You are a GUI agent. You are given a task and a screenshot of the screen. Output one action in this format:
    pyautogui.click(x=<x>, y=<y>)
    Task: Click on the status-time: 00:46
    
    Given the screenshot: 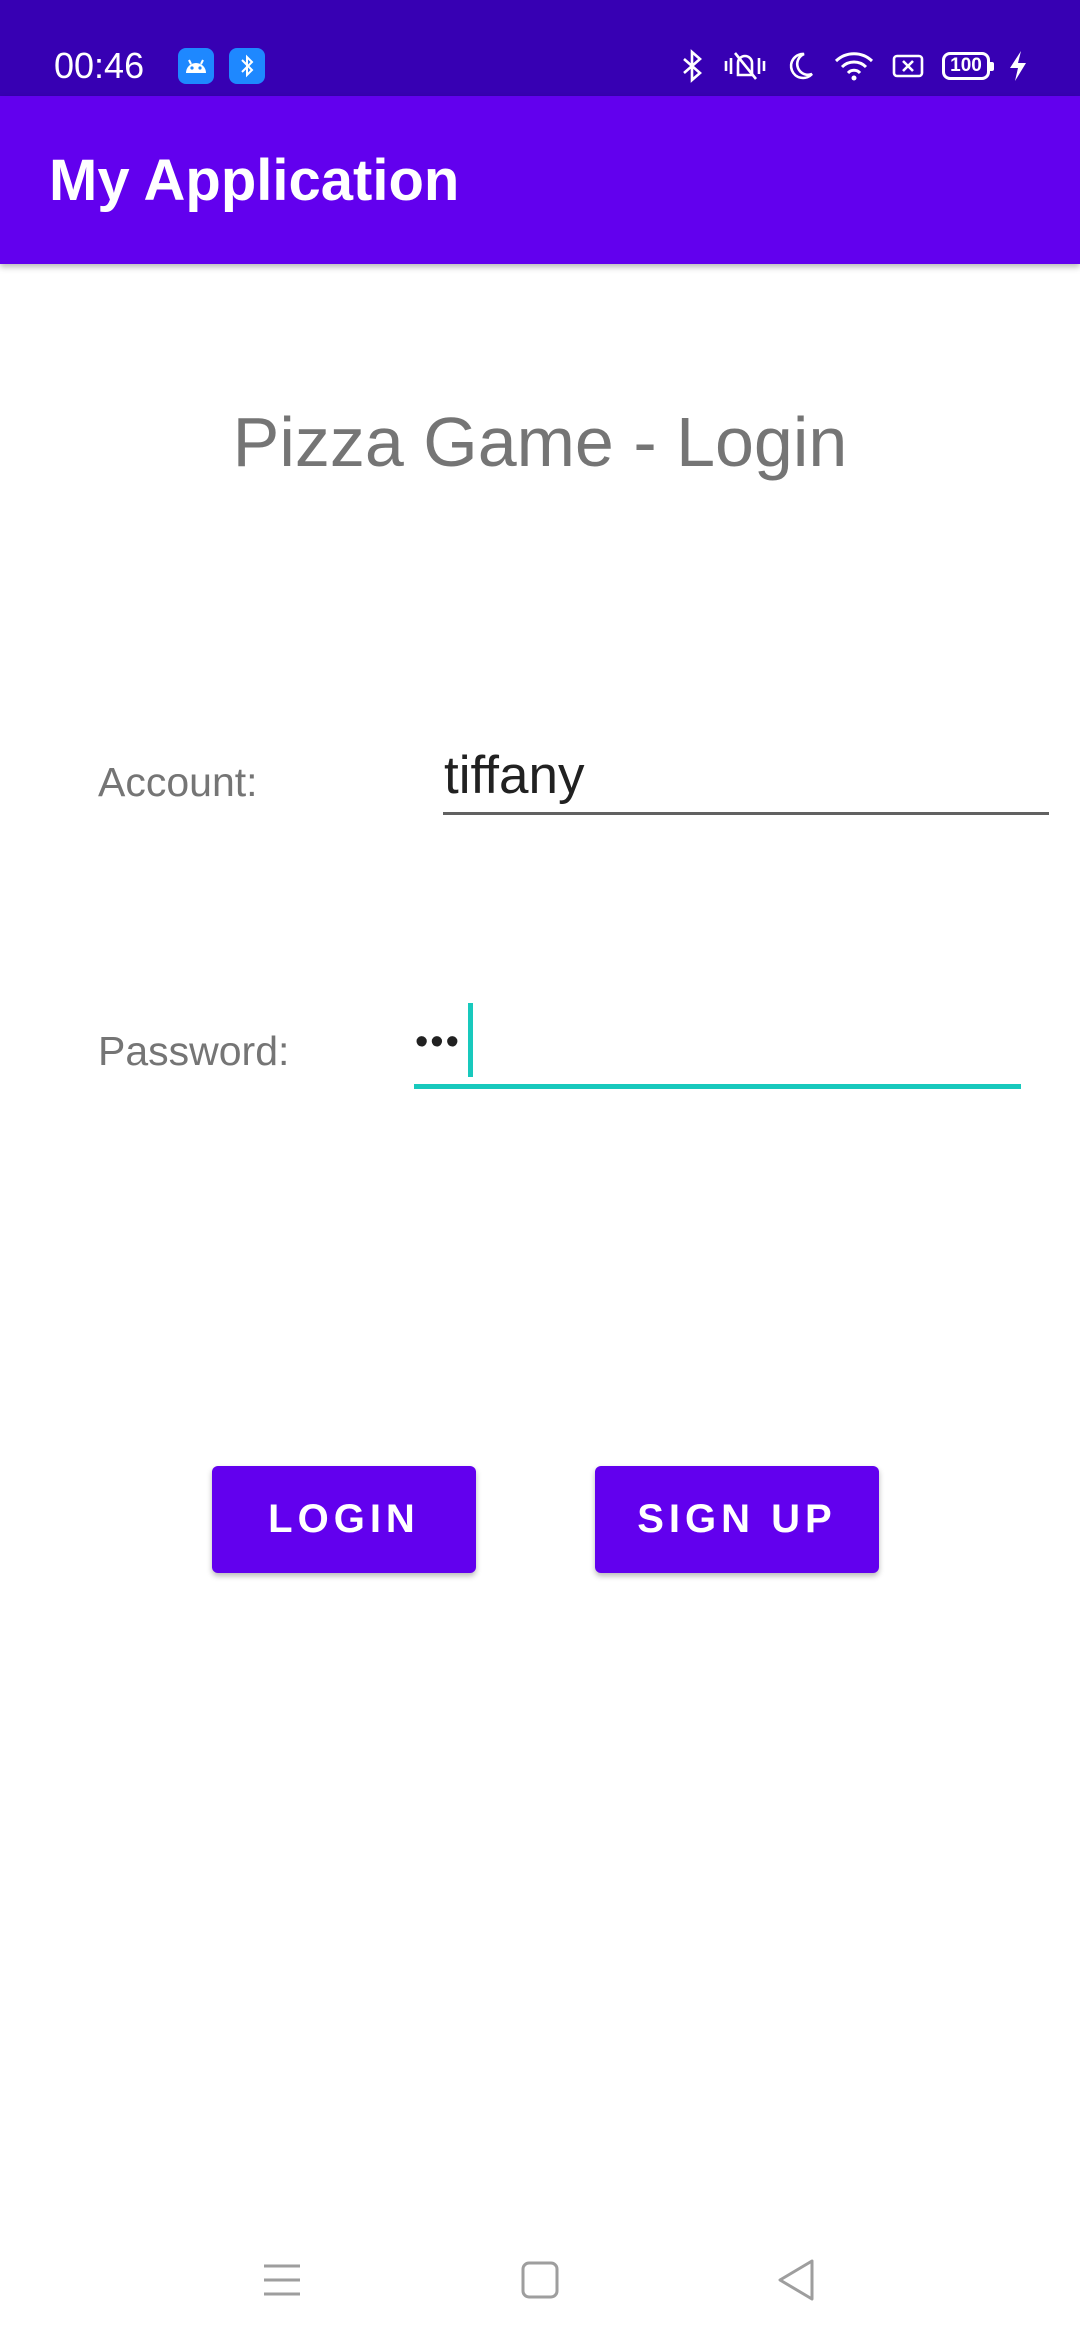 What is the action you would take?
    pyautogui.click(x=99, y=65)
    